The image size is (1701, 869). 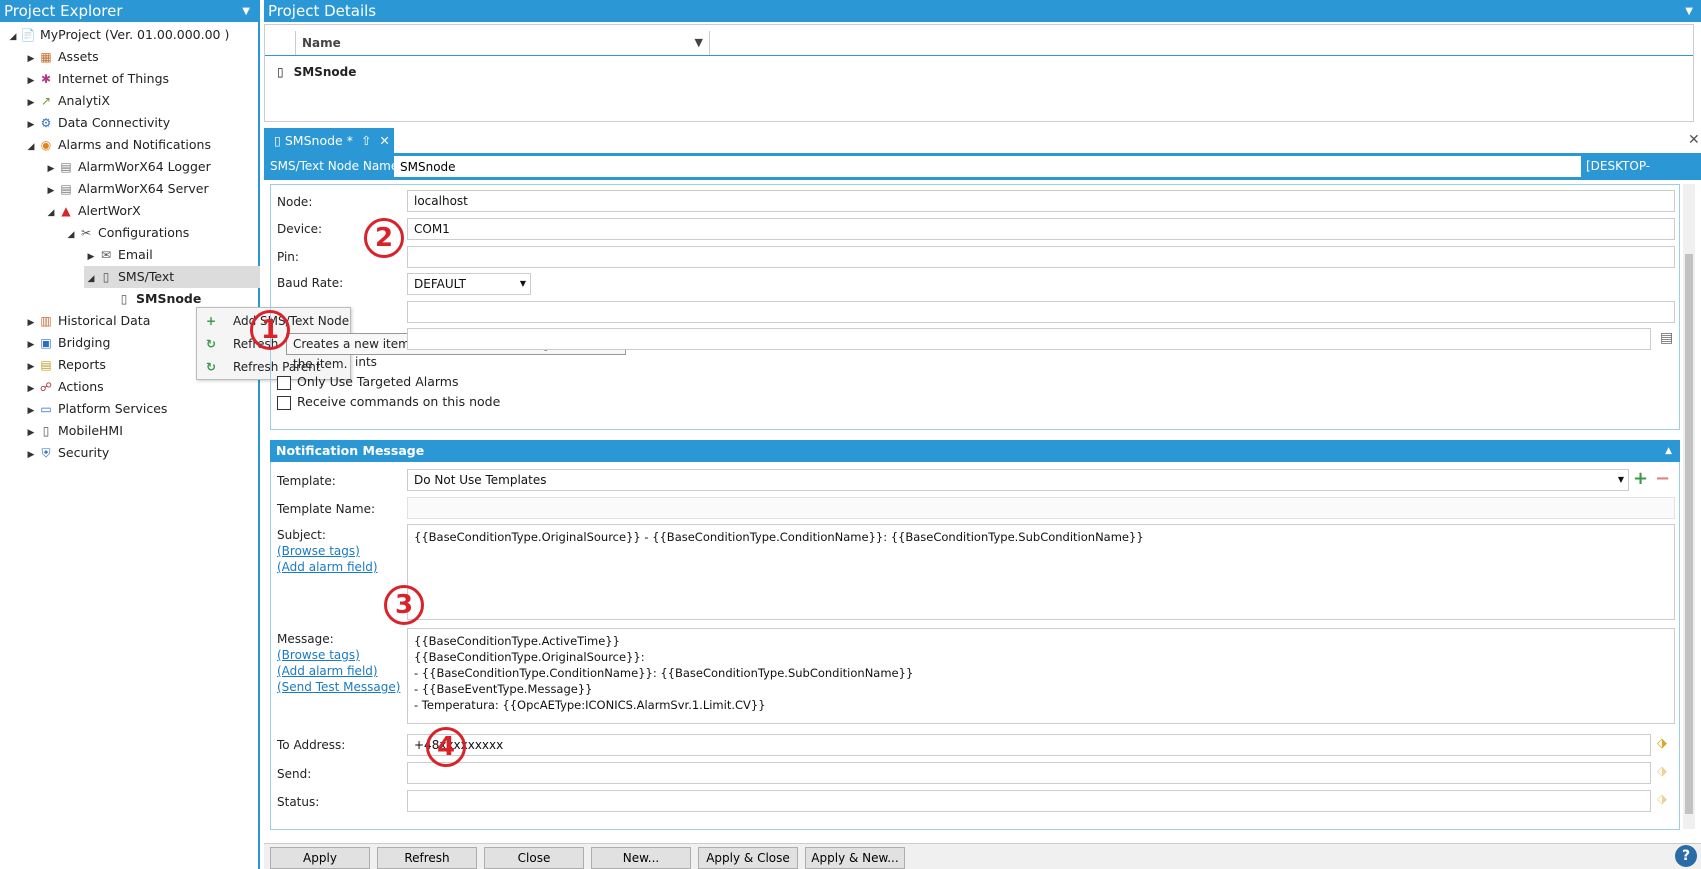 What do you see at coordinates (368, 383) in the screenshot?
I see `targeted-alarms-checkbox: Only Use Targeted Alarms` at bounding box center [368, 383].